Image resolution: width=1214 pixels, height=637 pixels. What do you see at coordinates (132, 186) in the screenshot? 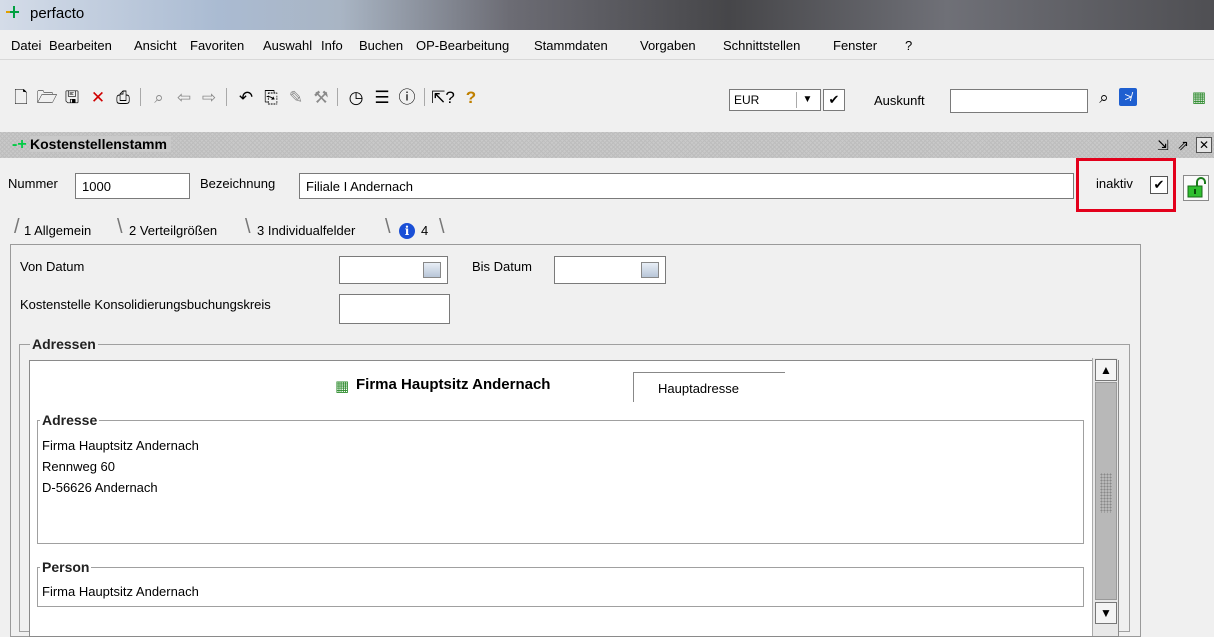
I see `nummer-field: 1000` at bounding box center [132, 186].